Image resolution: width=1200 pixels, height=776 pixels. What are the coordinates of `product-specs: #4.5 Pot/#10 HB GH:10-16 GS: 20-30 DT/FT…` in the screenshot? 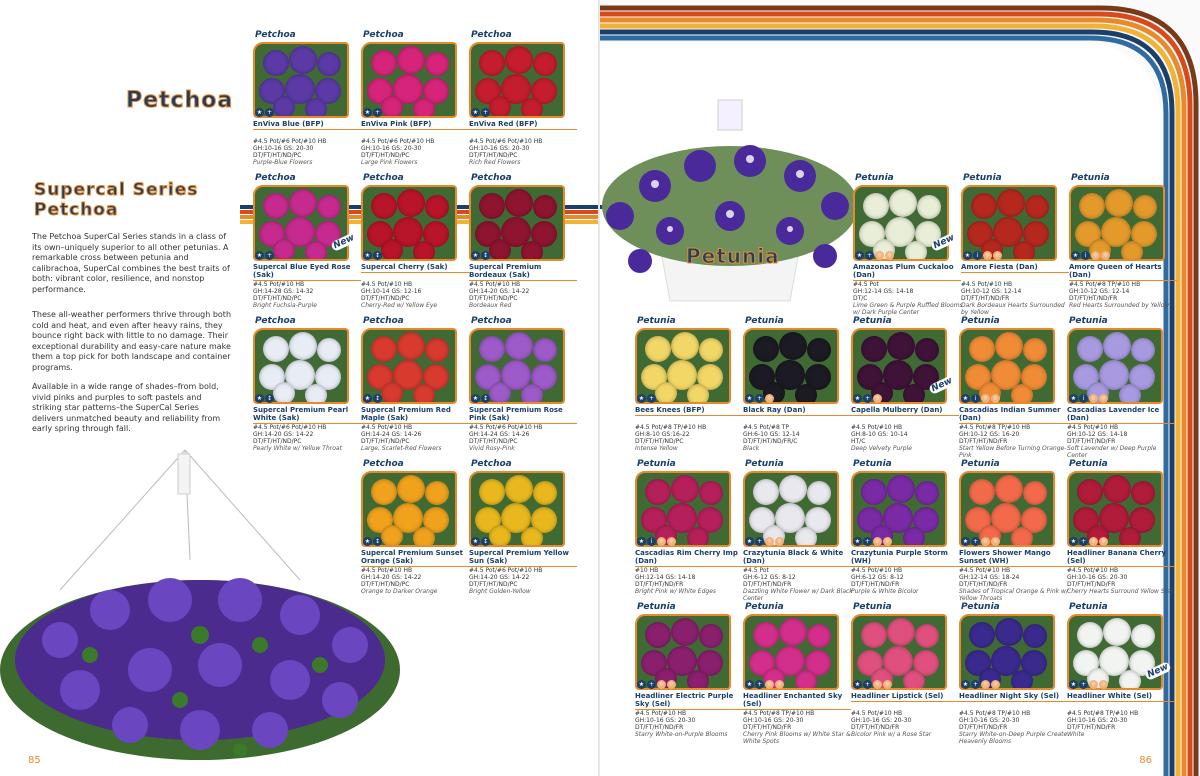 It's located at (1122, 581).